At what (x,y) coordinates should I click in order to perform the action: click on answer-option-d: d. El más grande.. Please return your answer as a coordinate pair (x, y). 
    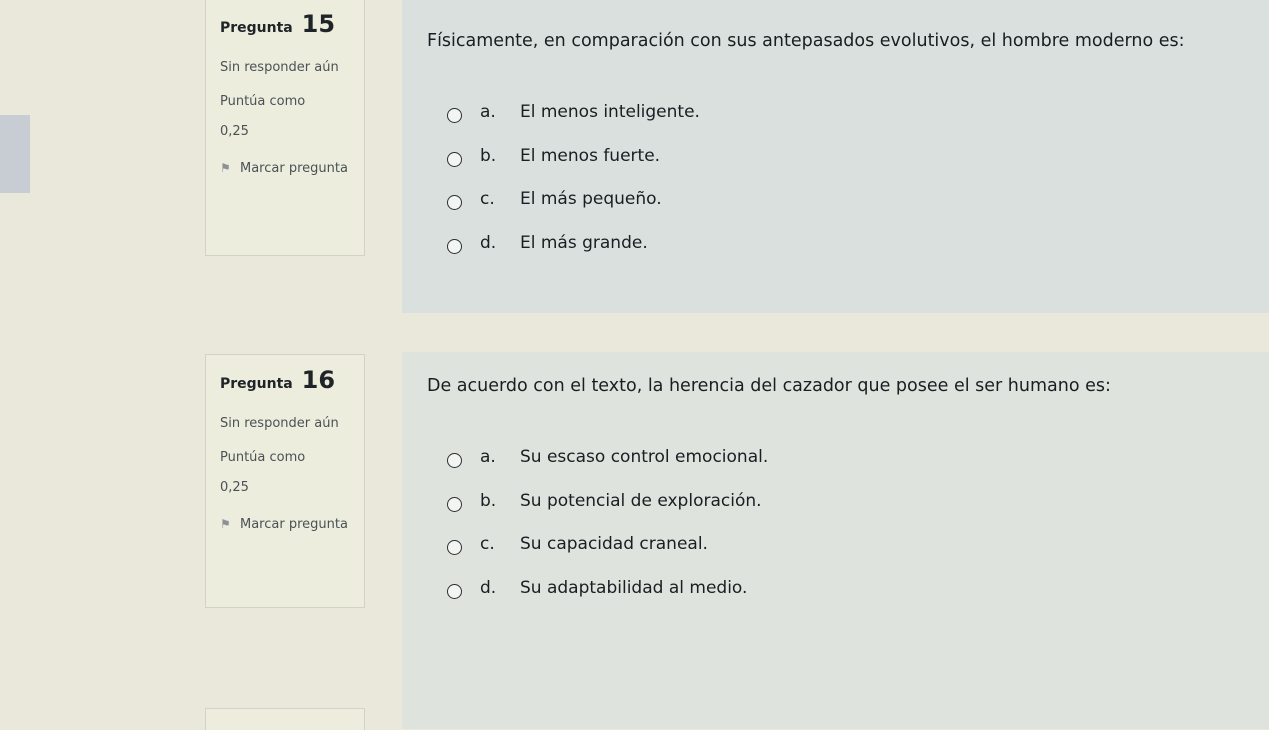
    Looking at the image, I should click on (573, 255).